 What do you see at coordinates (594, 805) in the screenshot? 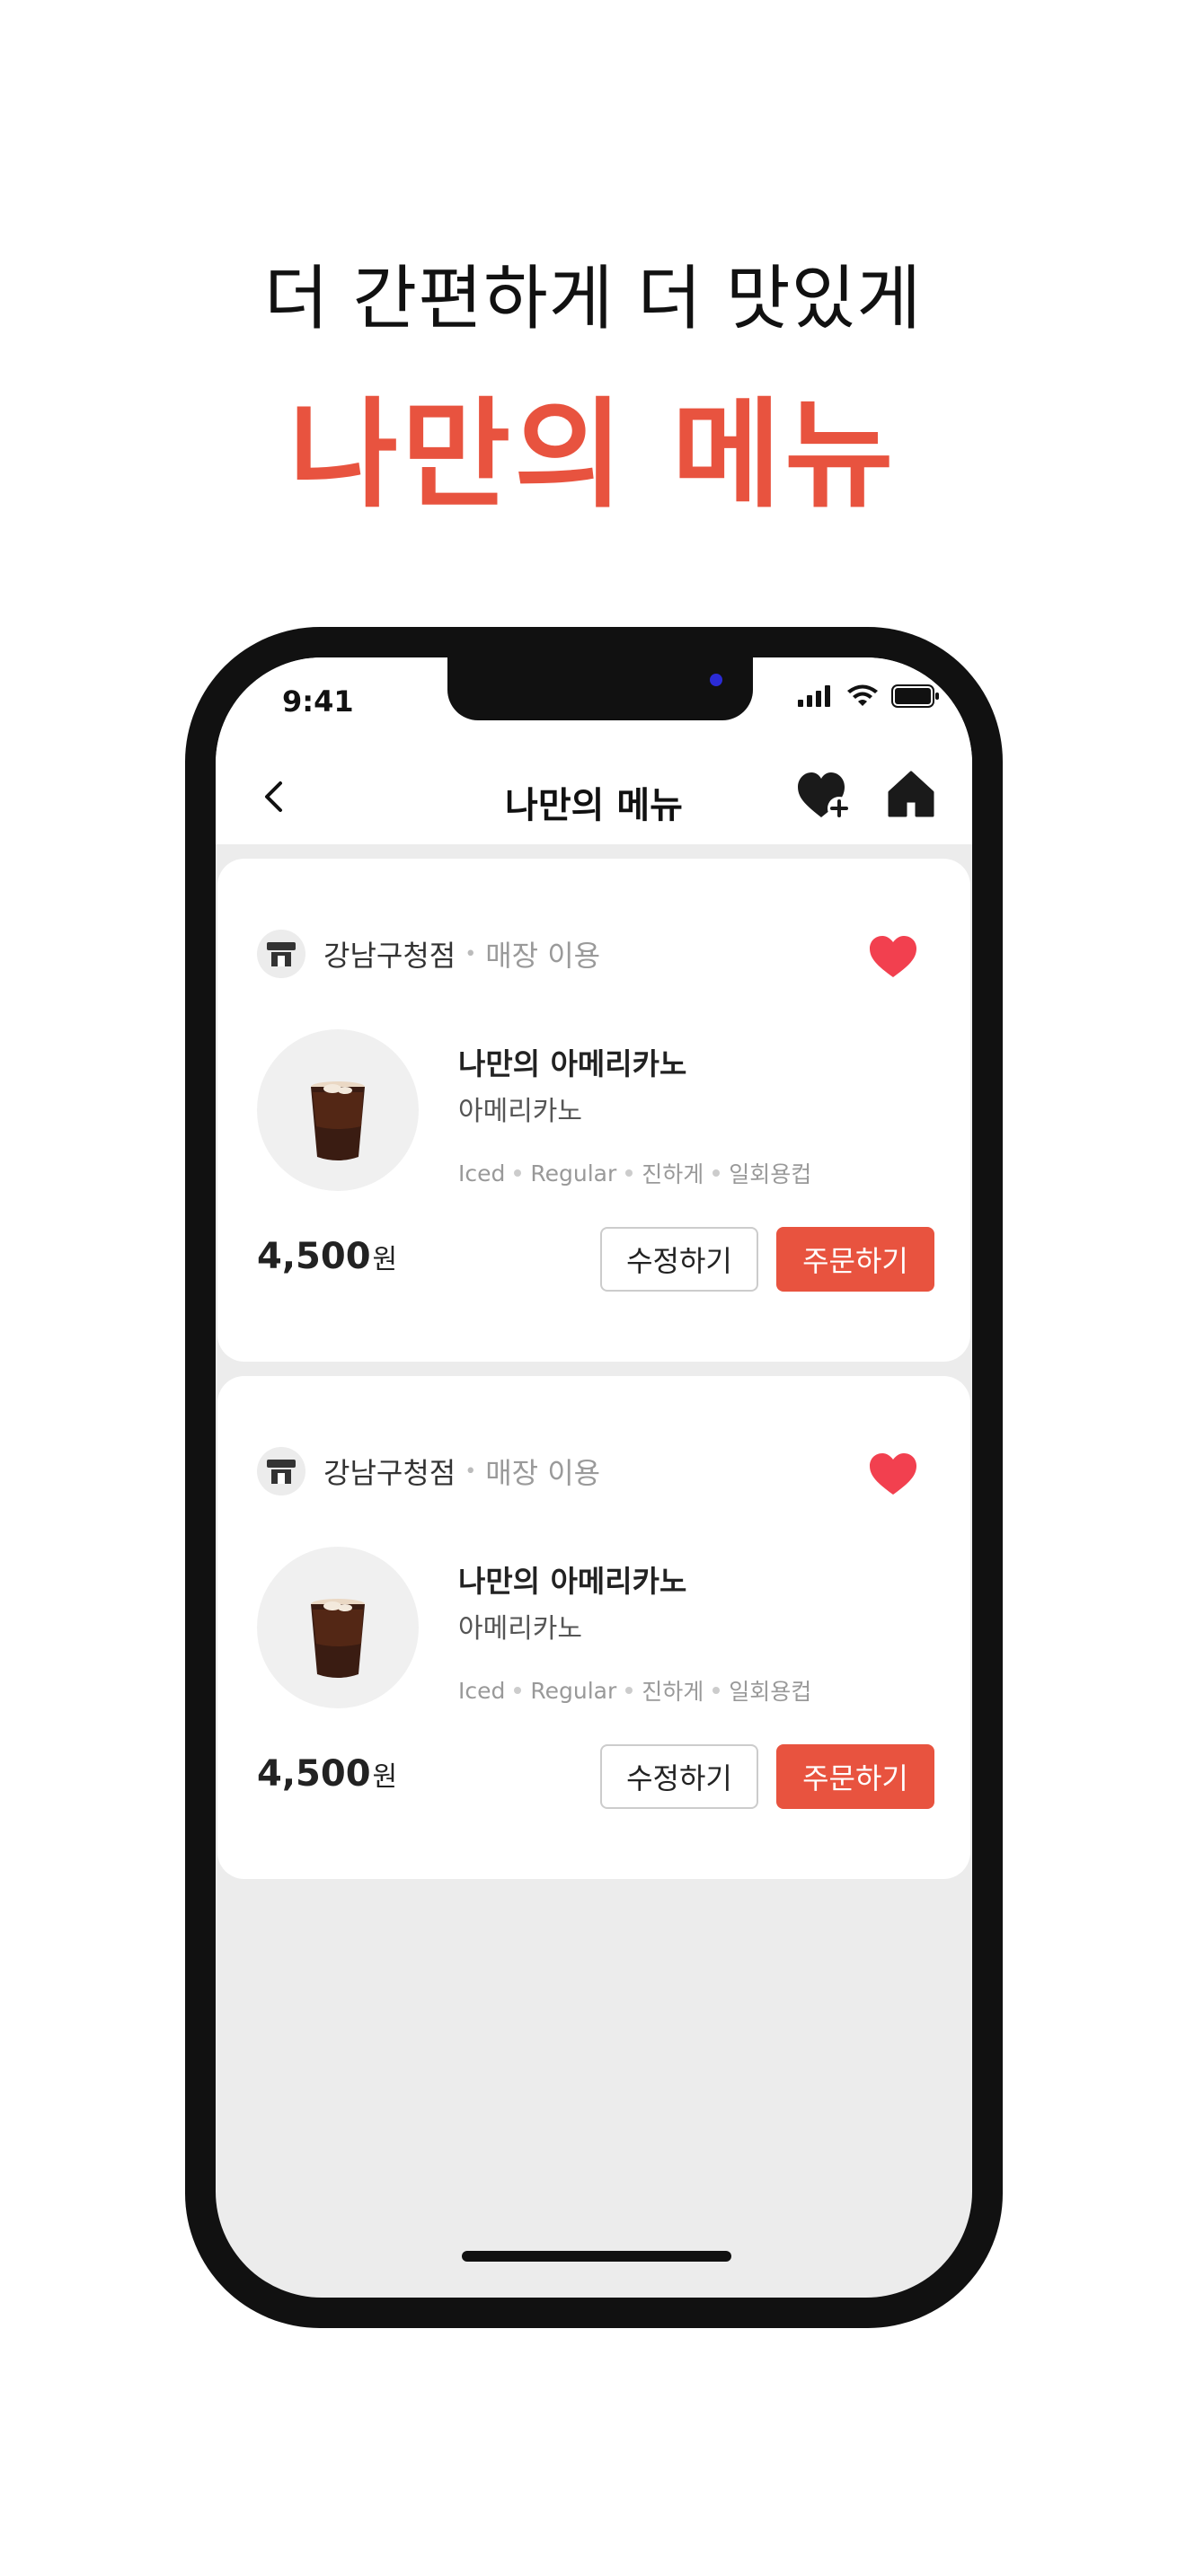
I see `page-title: 나만의 메뉴` at bounding box center [594, 805].